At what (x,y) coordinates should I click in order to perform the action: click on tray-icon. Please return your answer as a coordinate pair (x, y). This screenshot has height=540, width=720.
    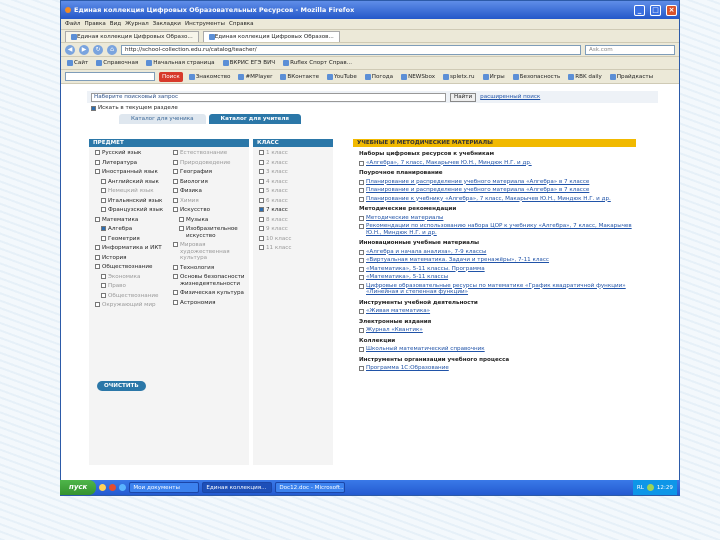
    Looking at the image, I should click on (650, 487).